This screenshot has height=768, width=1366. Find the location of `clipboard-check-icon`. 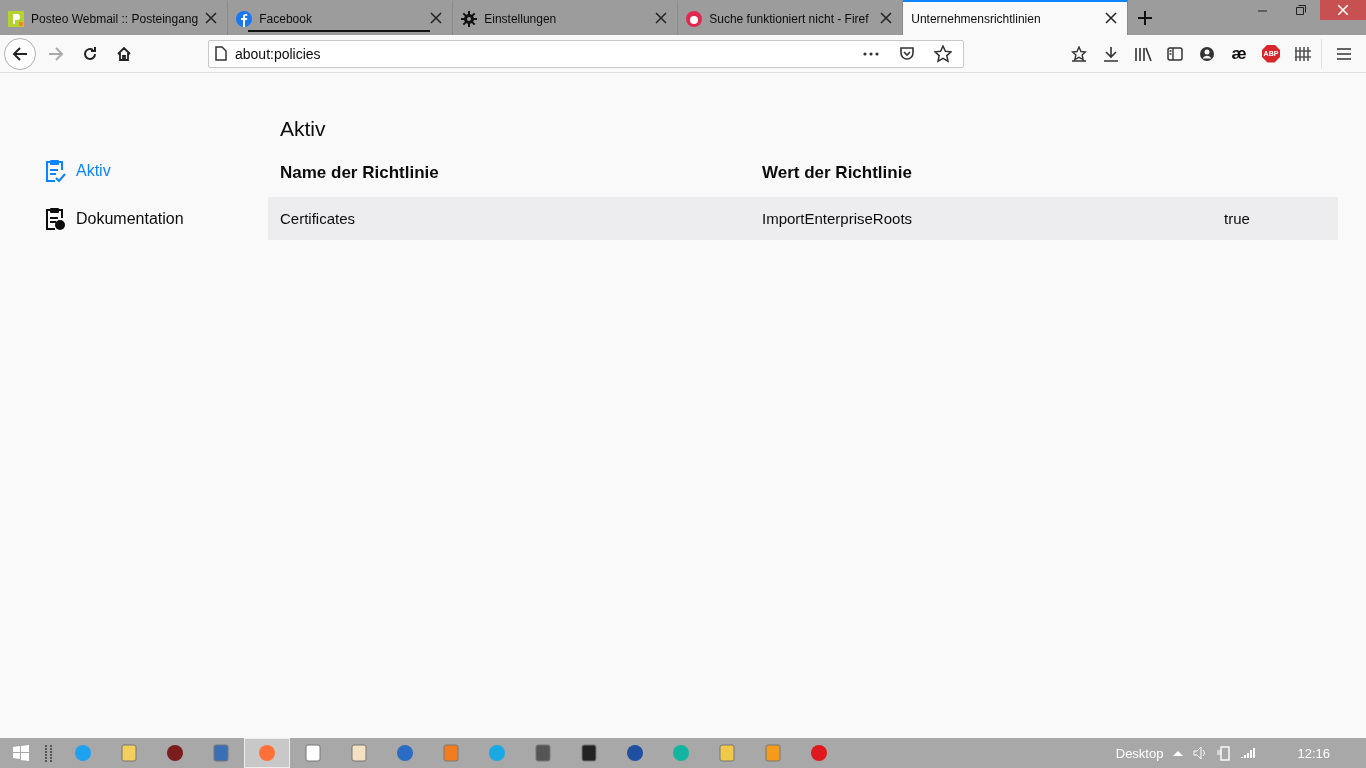

clipboard-check-icon is located at coordinates (55, 171).